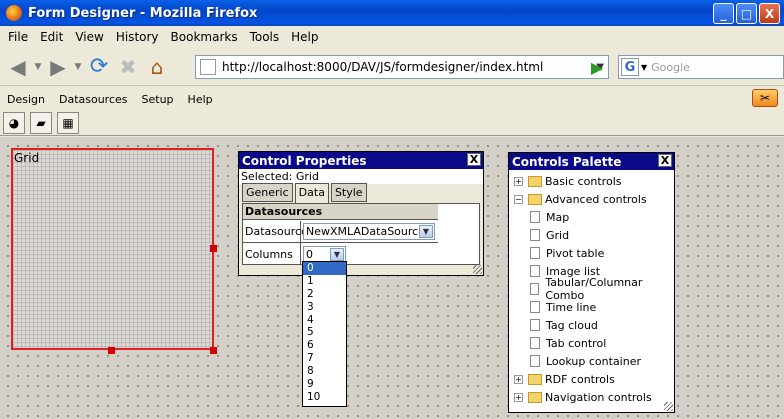 This screenshot has width=784, height=419. I want to click on menu-view: View, so click(89, 37).